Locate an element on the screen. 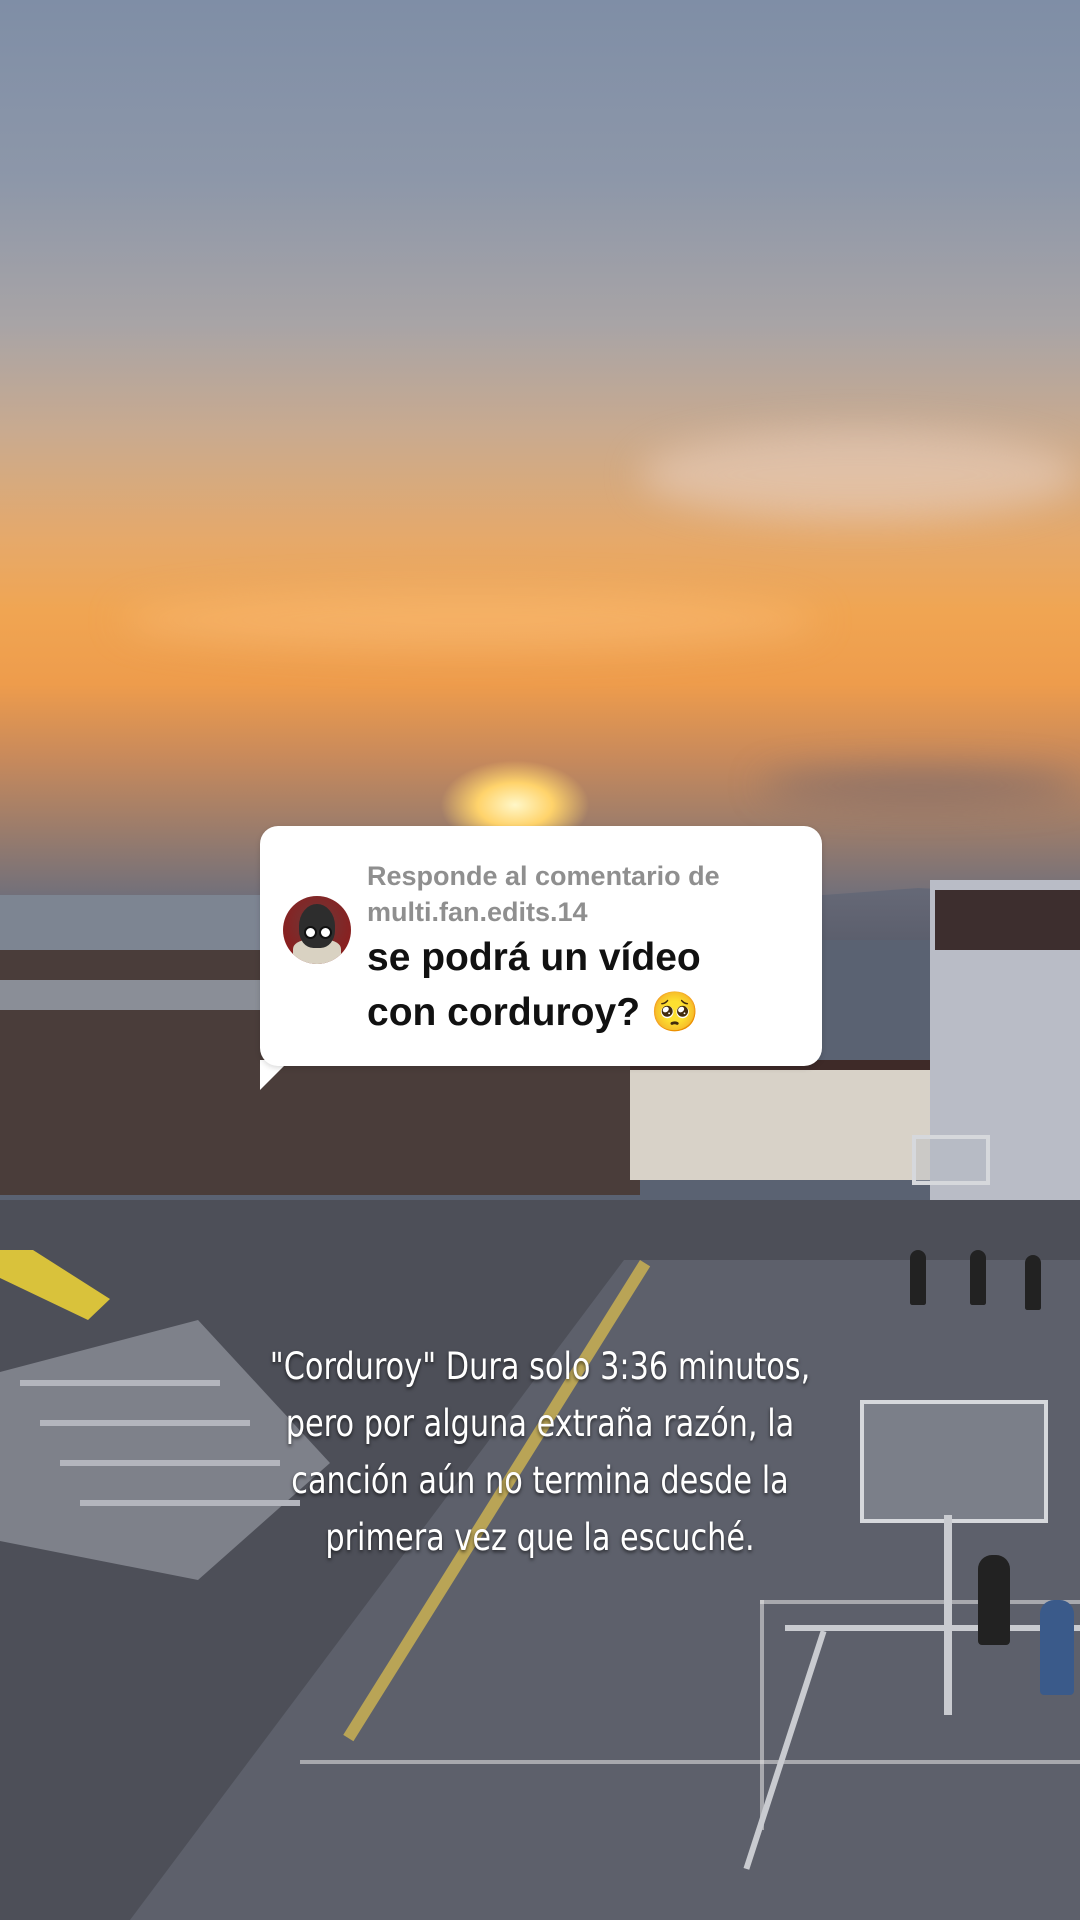 The image size is (1080, 1920). avatar-head is located at coordinates (317, 926).